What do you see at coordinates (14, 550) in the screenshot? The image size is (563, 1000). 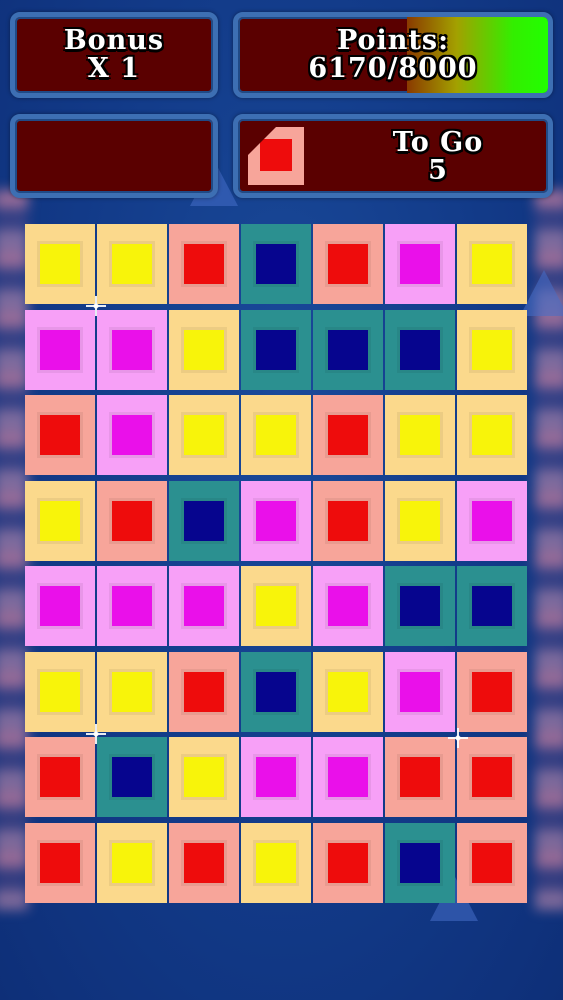 I see `left-glow-decoration` at bounding box center [14, 550].